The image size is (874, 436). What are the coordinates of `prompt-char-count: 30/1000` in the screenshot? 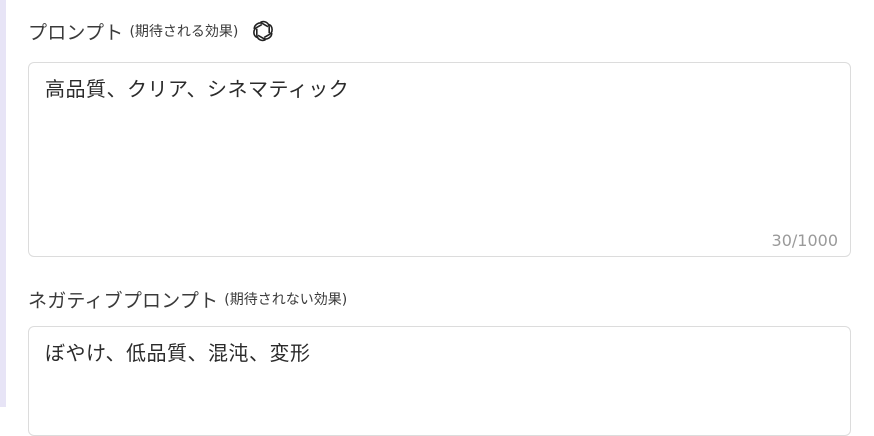 It's located at (804, 240).